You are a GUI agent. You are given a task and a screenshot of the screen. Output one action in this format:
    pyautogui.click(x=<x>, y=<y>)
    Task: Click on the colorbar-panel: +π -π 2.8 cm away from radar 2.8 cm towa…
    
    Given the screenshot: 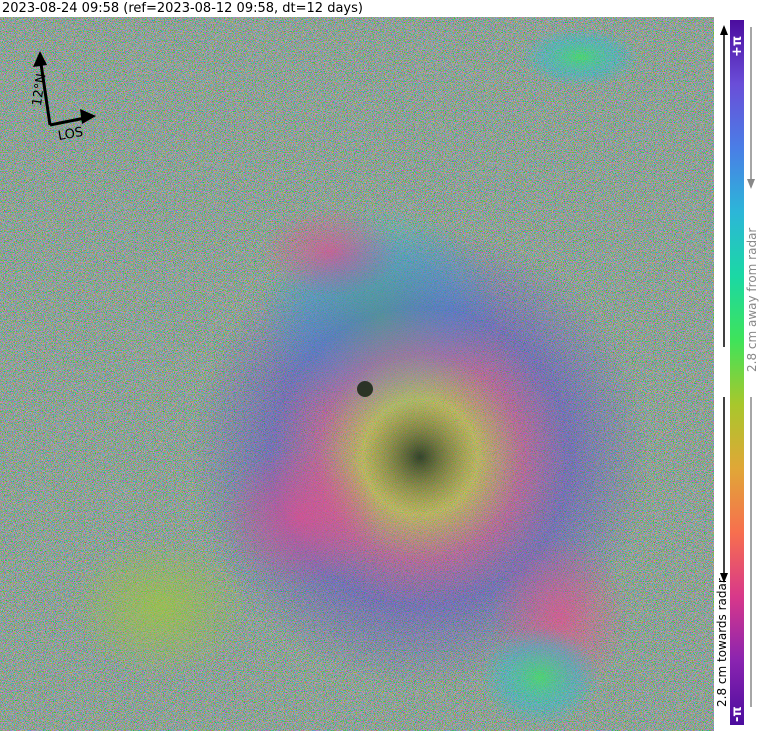 What is the action you would take?
    pyautogui.click(x=739, y=374)
    